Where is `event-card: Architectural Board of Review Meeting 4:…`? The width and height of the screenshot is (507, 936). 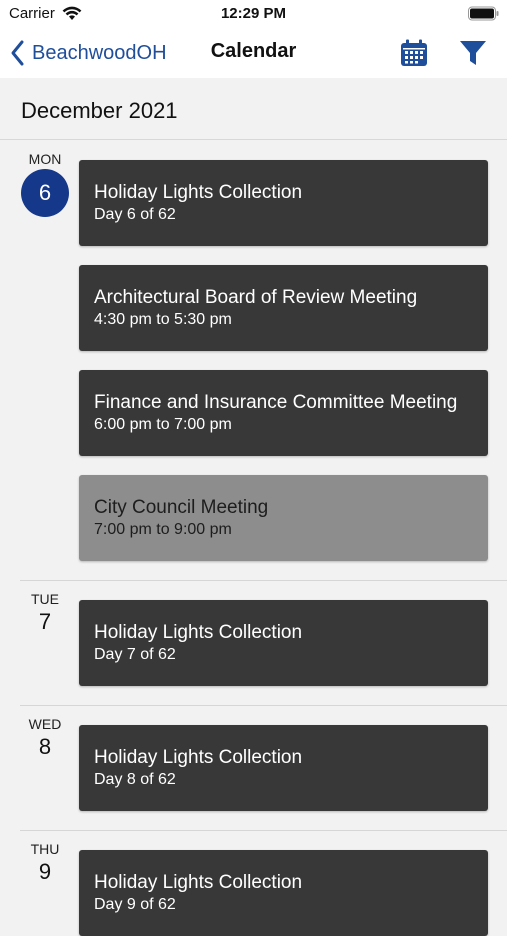
event-card: Architectural Board of Review Meeting 4:… is located at coordinates (283, 308).